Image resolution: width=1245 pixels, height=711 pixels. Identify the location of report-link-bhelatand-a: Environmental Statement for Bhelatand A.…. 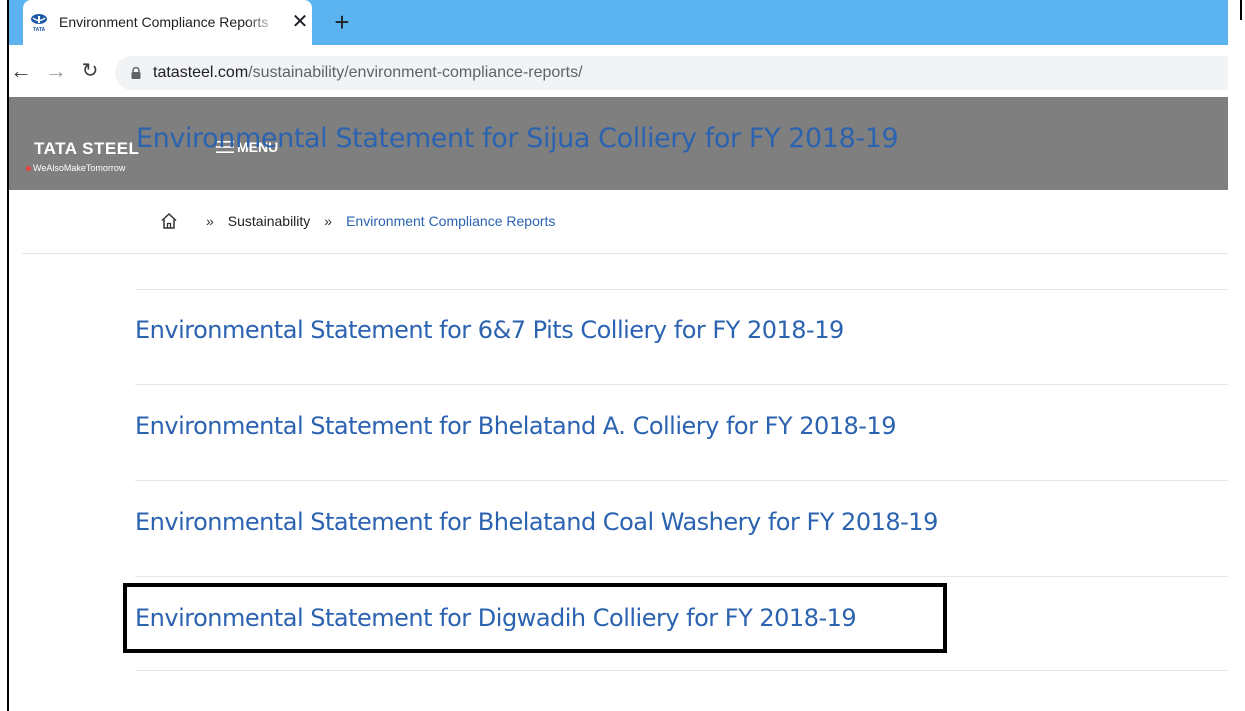
(515, 426).